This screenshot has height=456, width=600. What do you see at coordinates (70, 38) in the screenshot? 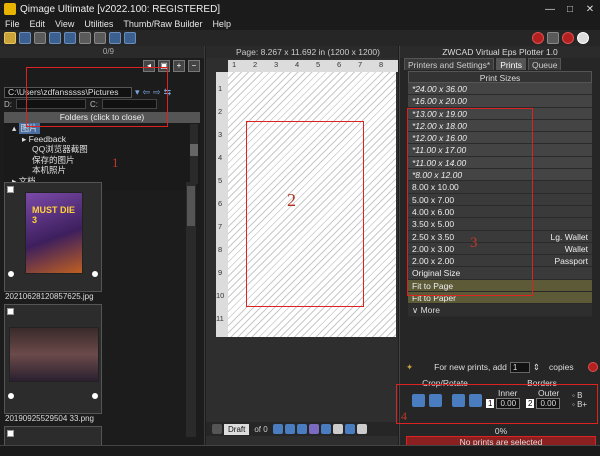
I see `scan-icon` at bounding box center [70, 38].